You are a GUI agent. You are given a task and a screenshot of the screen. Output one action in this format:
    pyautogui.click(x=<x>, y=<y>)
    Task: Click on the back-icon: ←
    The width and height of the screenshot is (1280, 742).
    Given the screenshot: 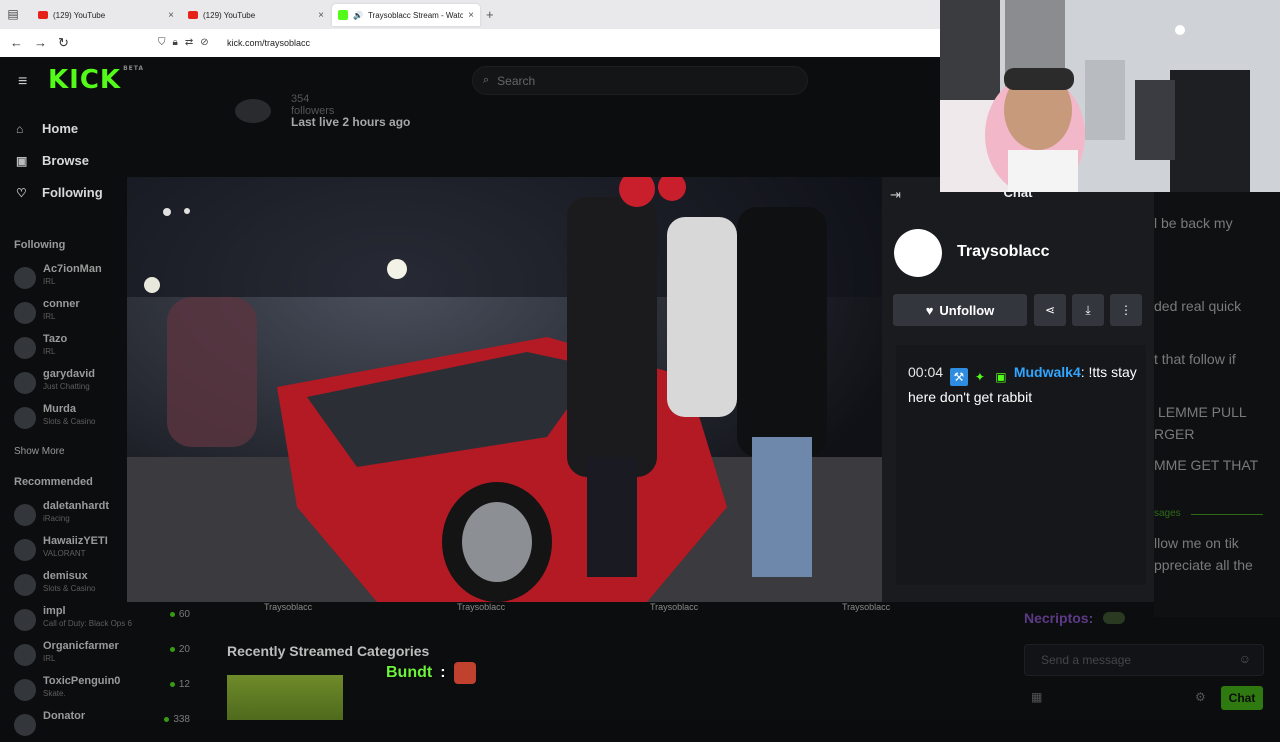 What is the action you would take?
    pyautogui.click(x=16, y=43)
    